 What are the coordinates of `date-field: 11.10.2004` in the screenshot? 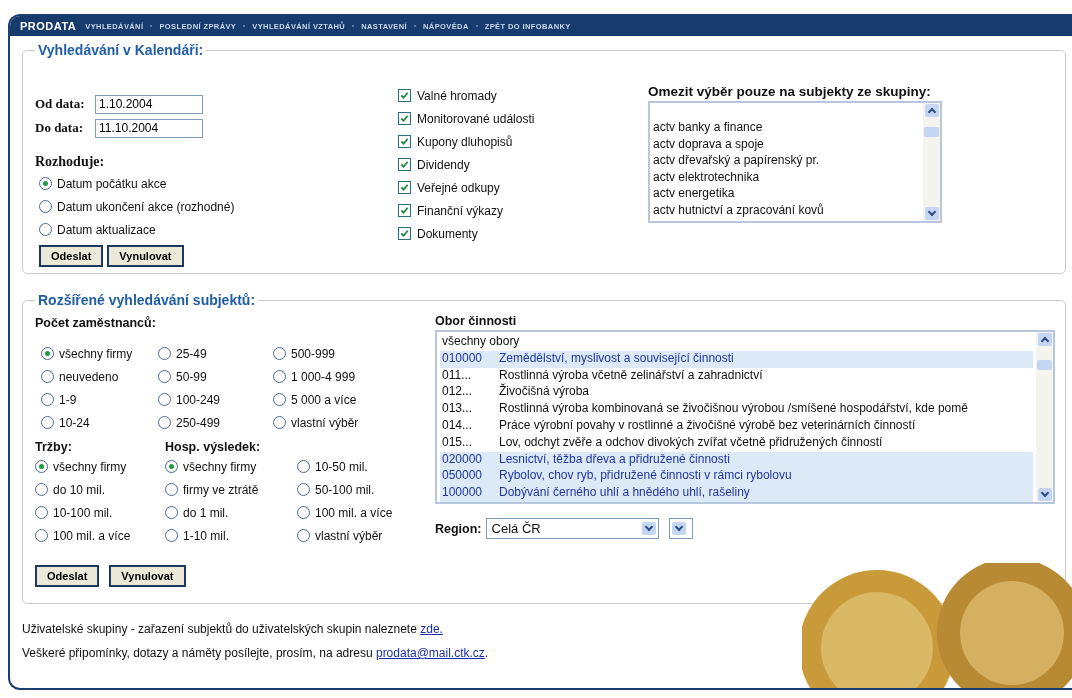 It's located at (149, 128).